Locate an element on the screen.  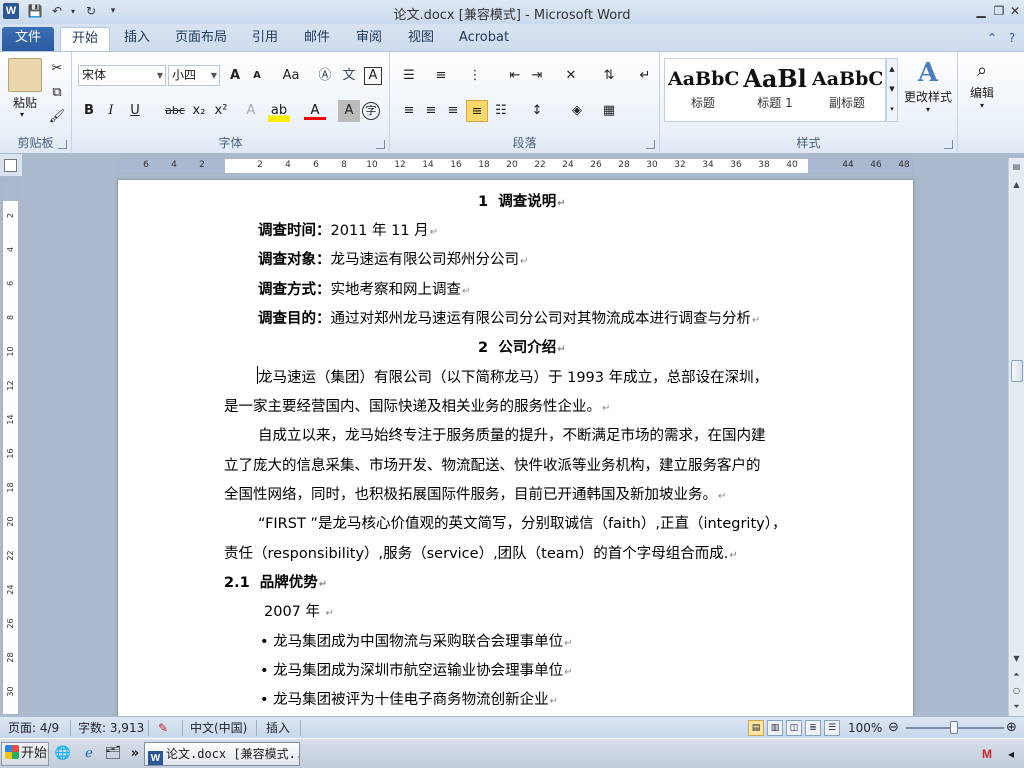
shading-icon: ◈ is located at coordinates (577, 111).